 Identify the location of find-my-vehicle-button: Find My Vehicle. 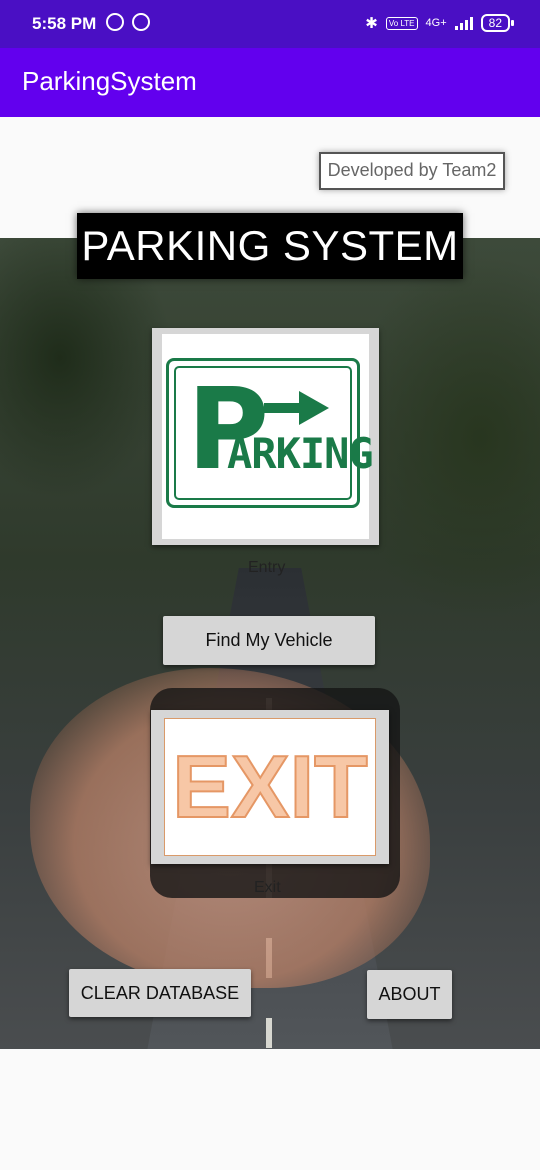
(269, 640).